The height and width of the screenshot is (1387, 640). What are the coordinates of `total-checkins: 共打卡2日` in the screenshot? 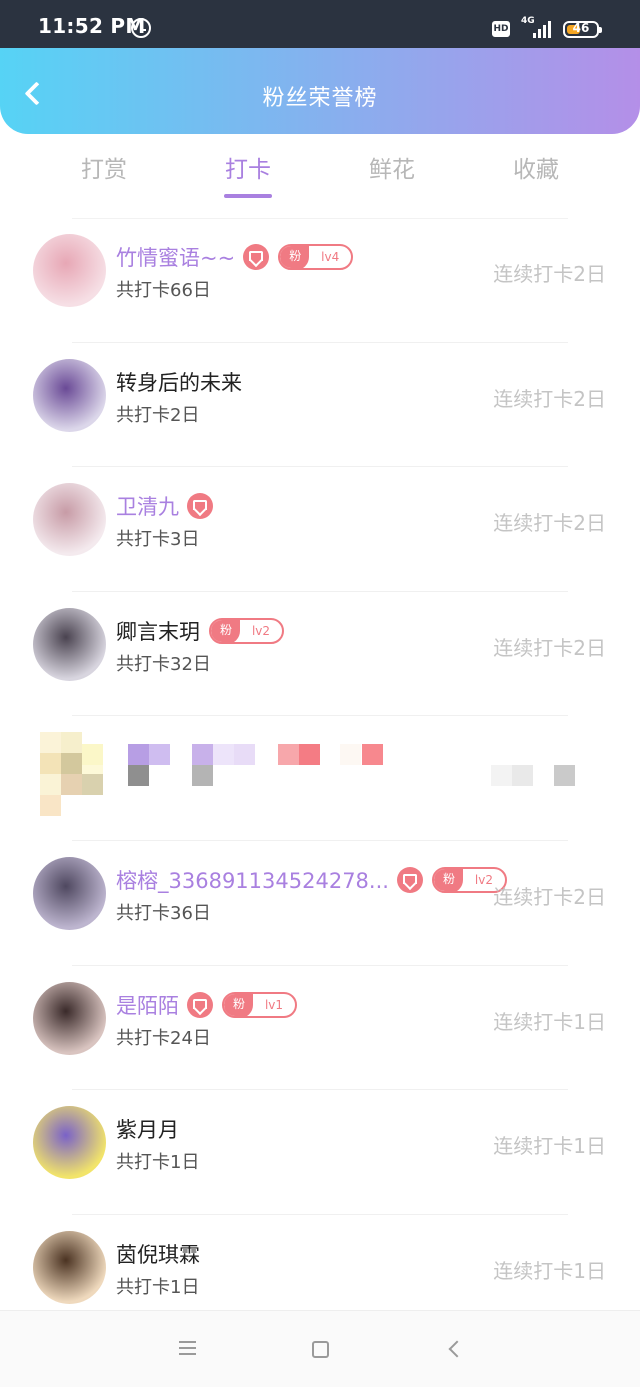 It's located at (158, 415).